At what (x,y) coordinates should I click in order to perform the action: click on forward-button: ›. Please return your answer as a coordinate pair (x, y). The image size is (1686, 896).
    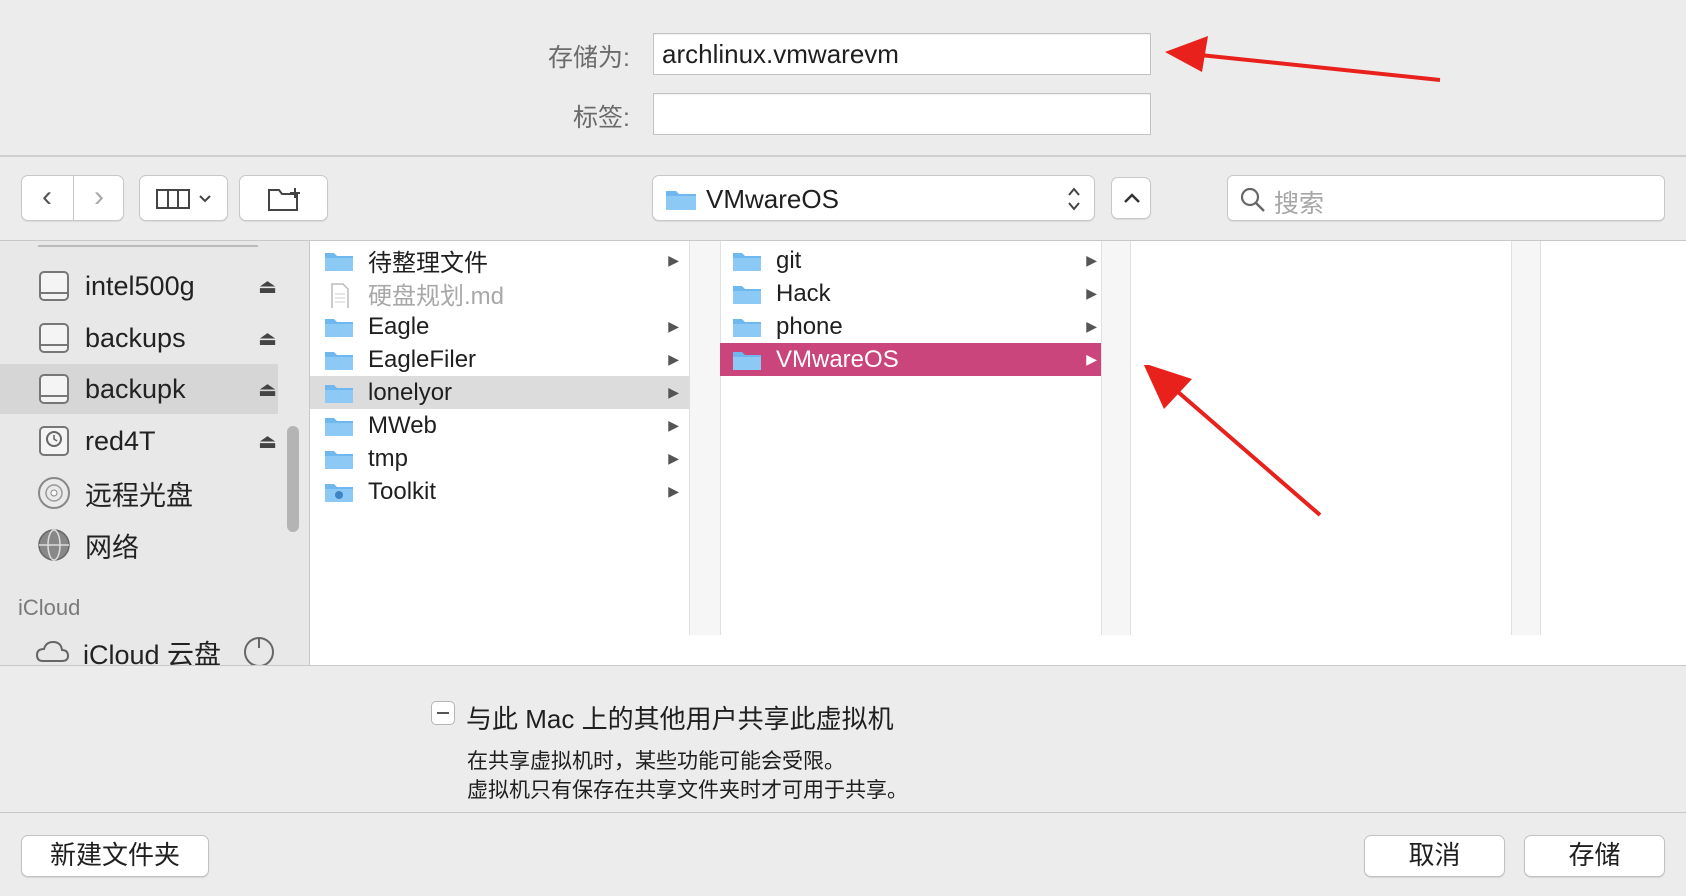
    Looking at the image, I should click on (99, 197).